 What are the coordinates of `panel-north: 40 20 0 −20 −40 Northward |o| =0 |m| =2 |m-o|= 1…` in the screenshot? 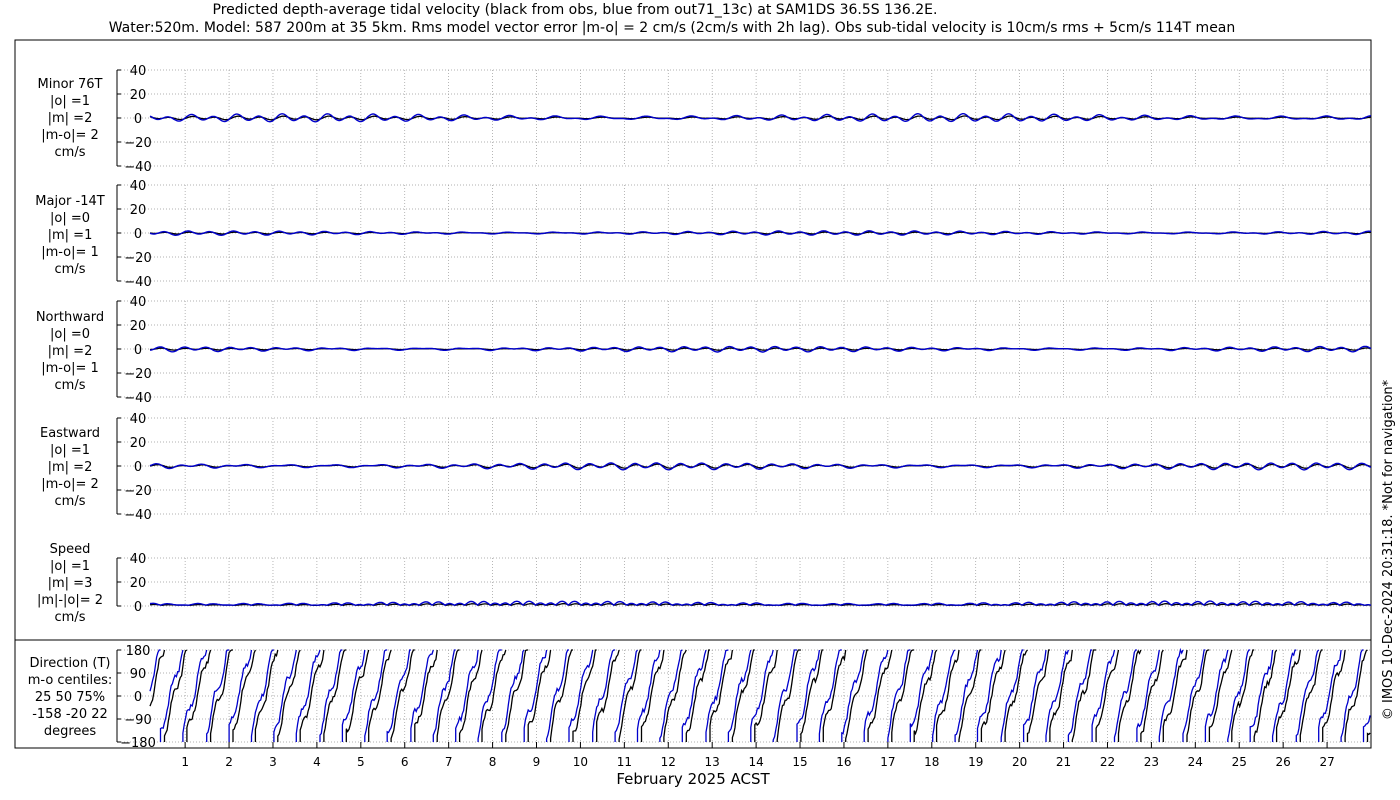 It's located at (704, 350).